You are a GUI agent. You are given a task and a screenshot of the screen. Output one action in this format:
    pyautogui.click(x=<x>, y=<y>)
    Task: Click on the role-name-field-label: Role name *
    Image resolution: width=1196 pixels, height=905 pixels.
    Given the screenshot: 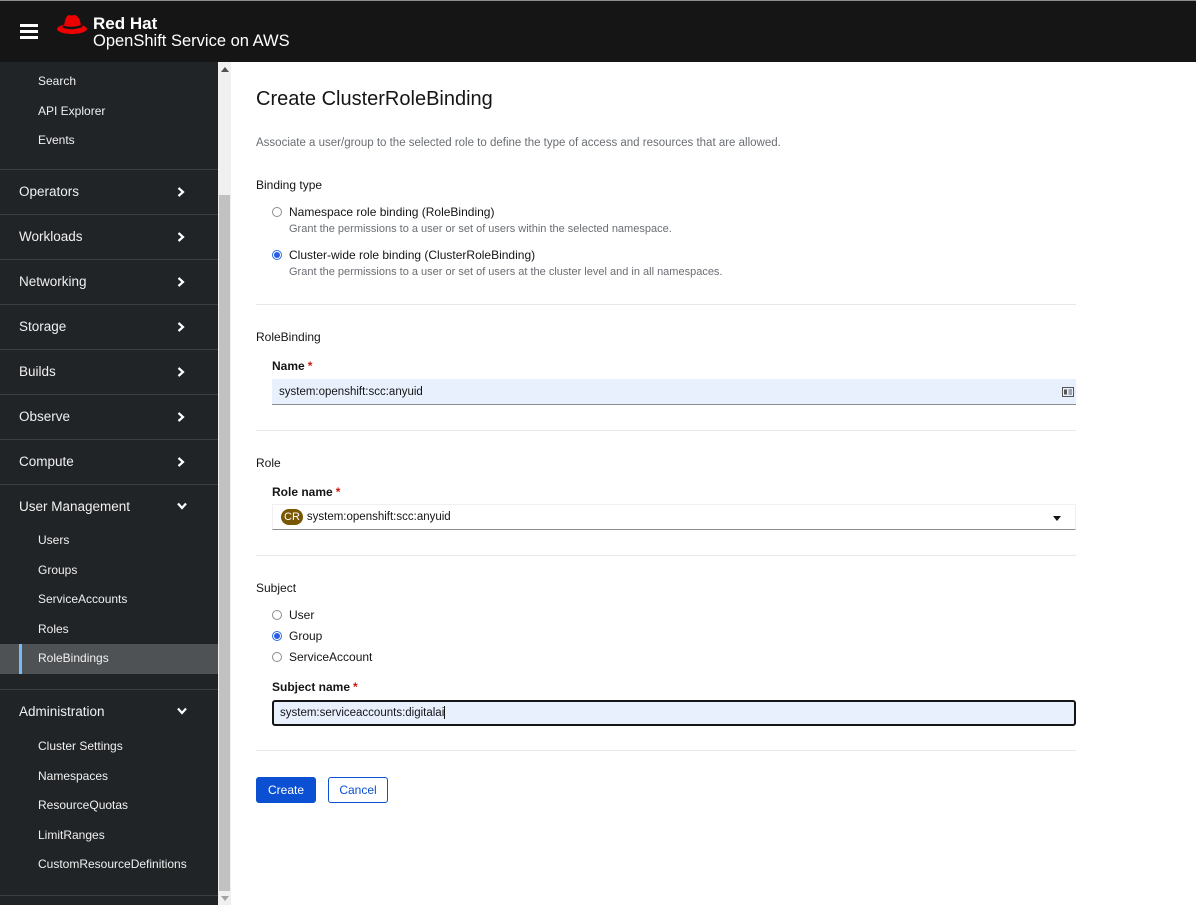 What is the action you would take?
    pyautogui.click(x=306, y=492)
    